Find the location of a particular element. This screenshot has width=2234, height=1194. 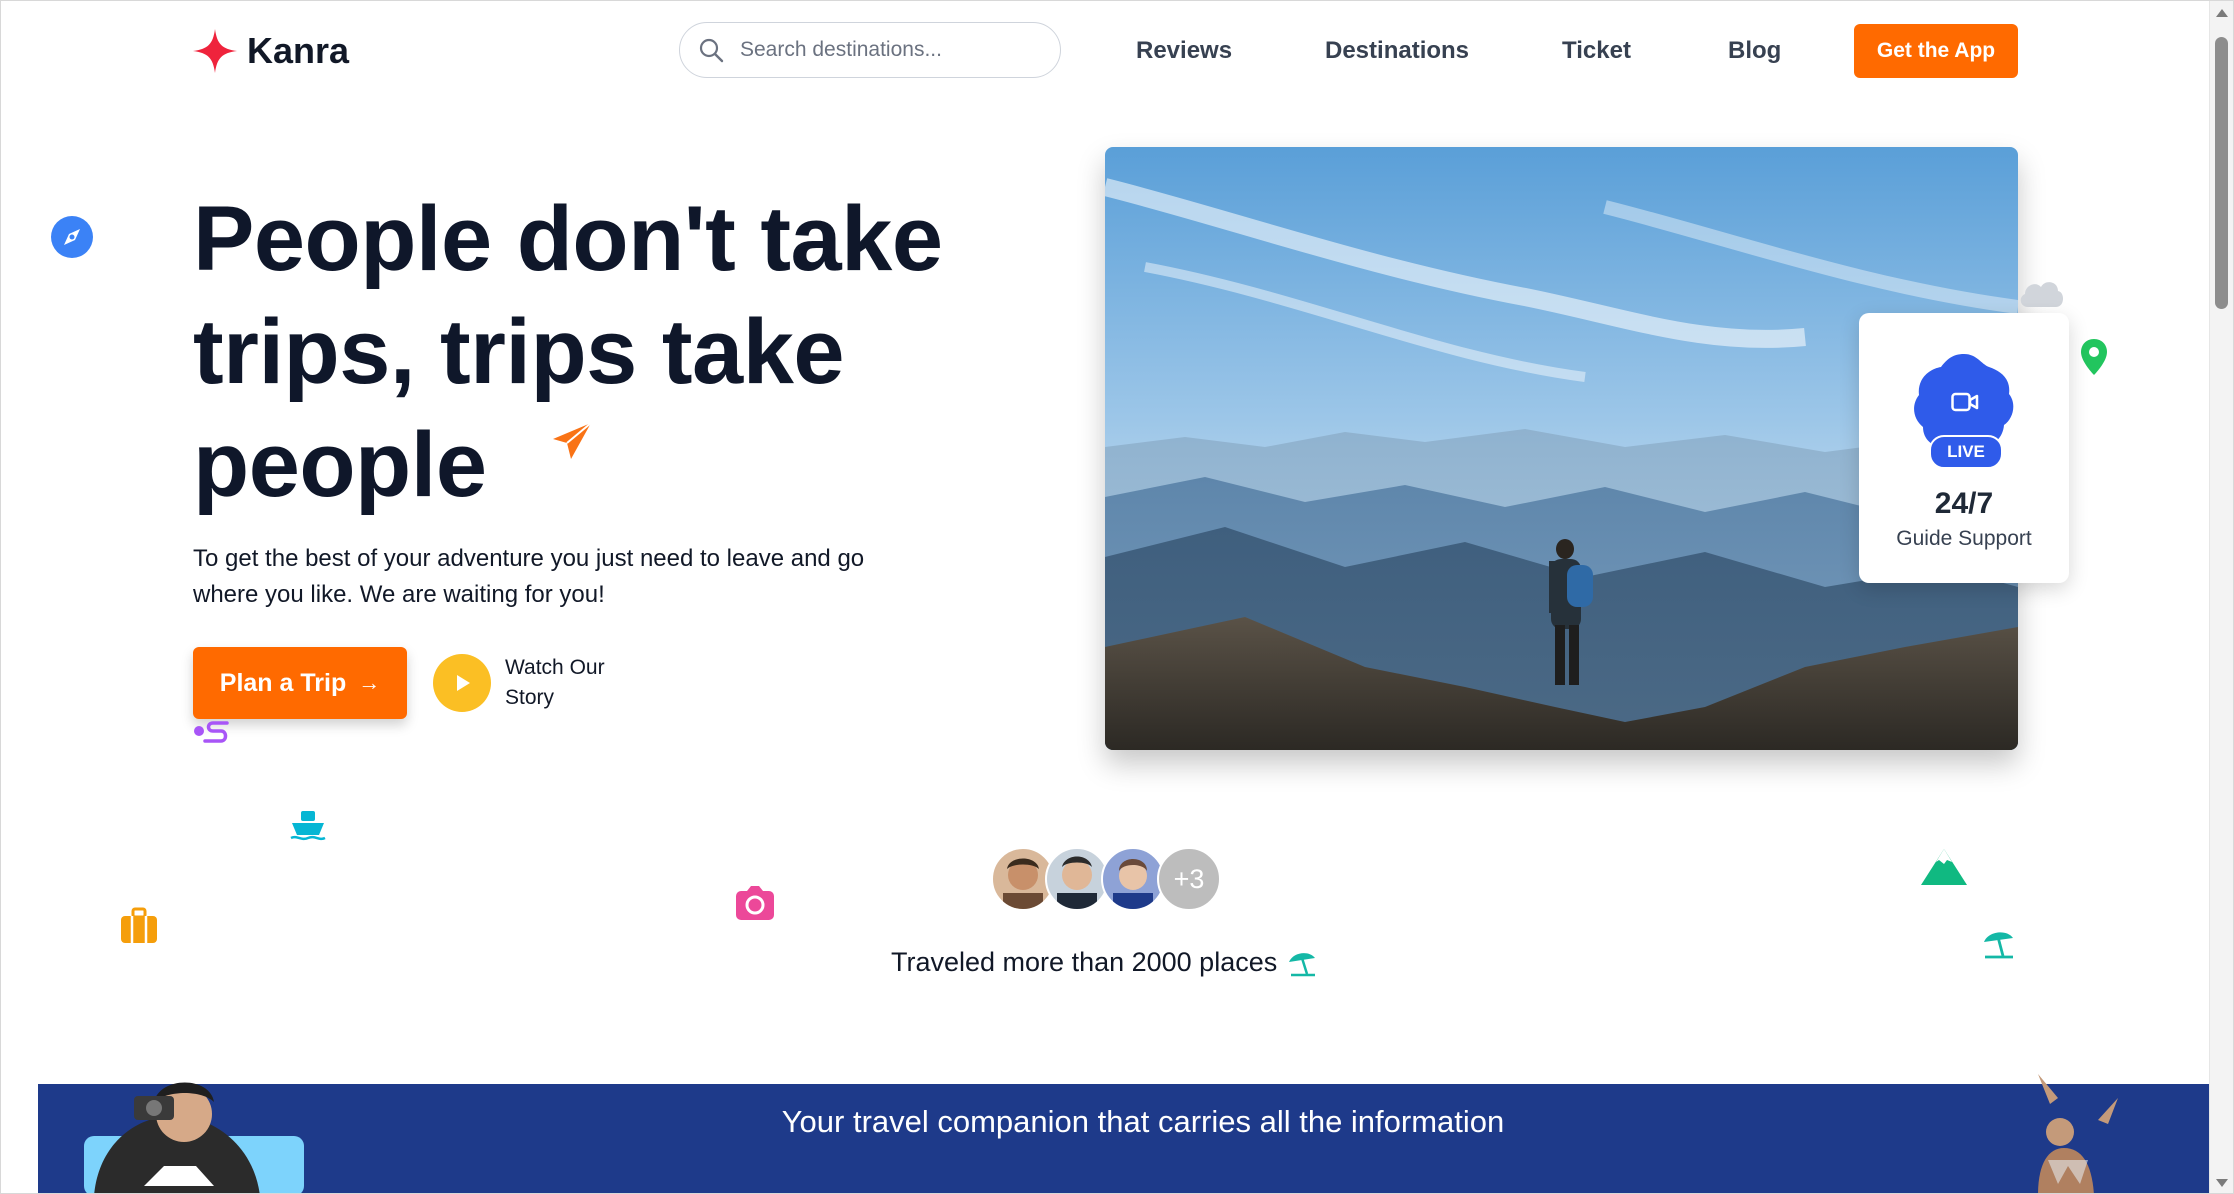

watch-story-button: Watch Our Story is located at coordinates (534, 683).